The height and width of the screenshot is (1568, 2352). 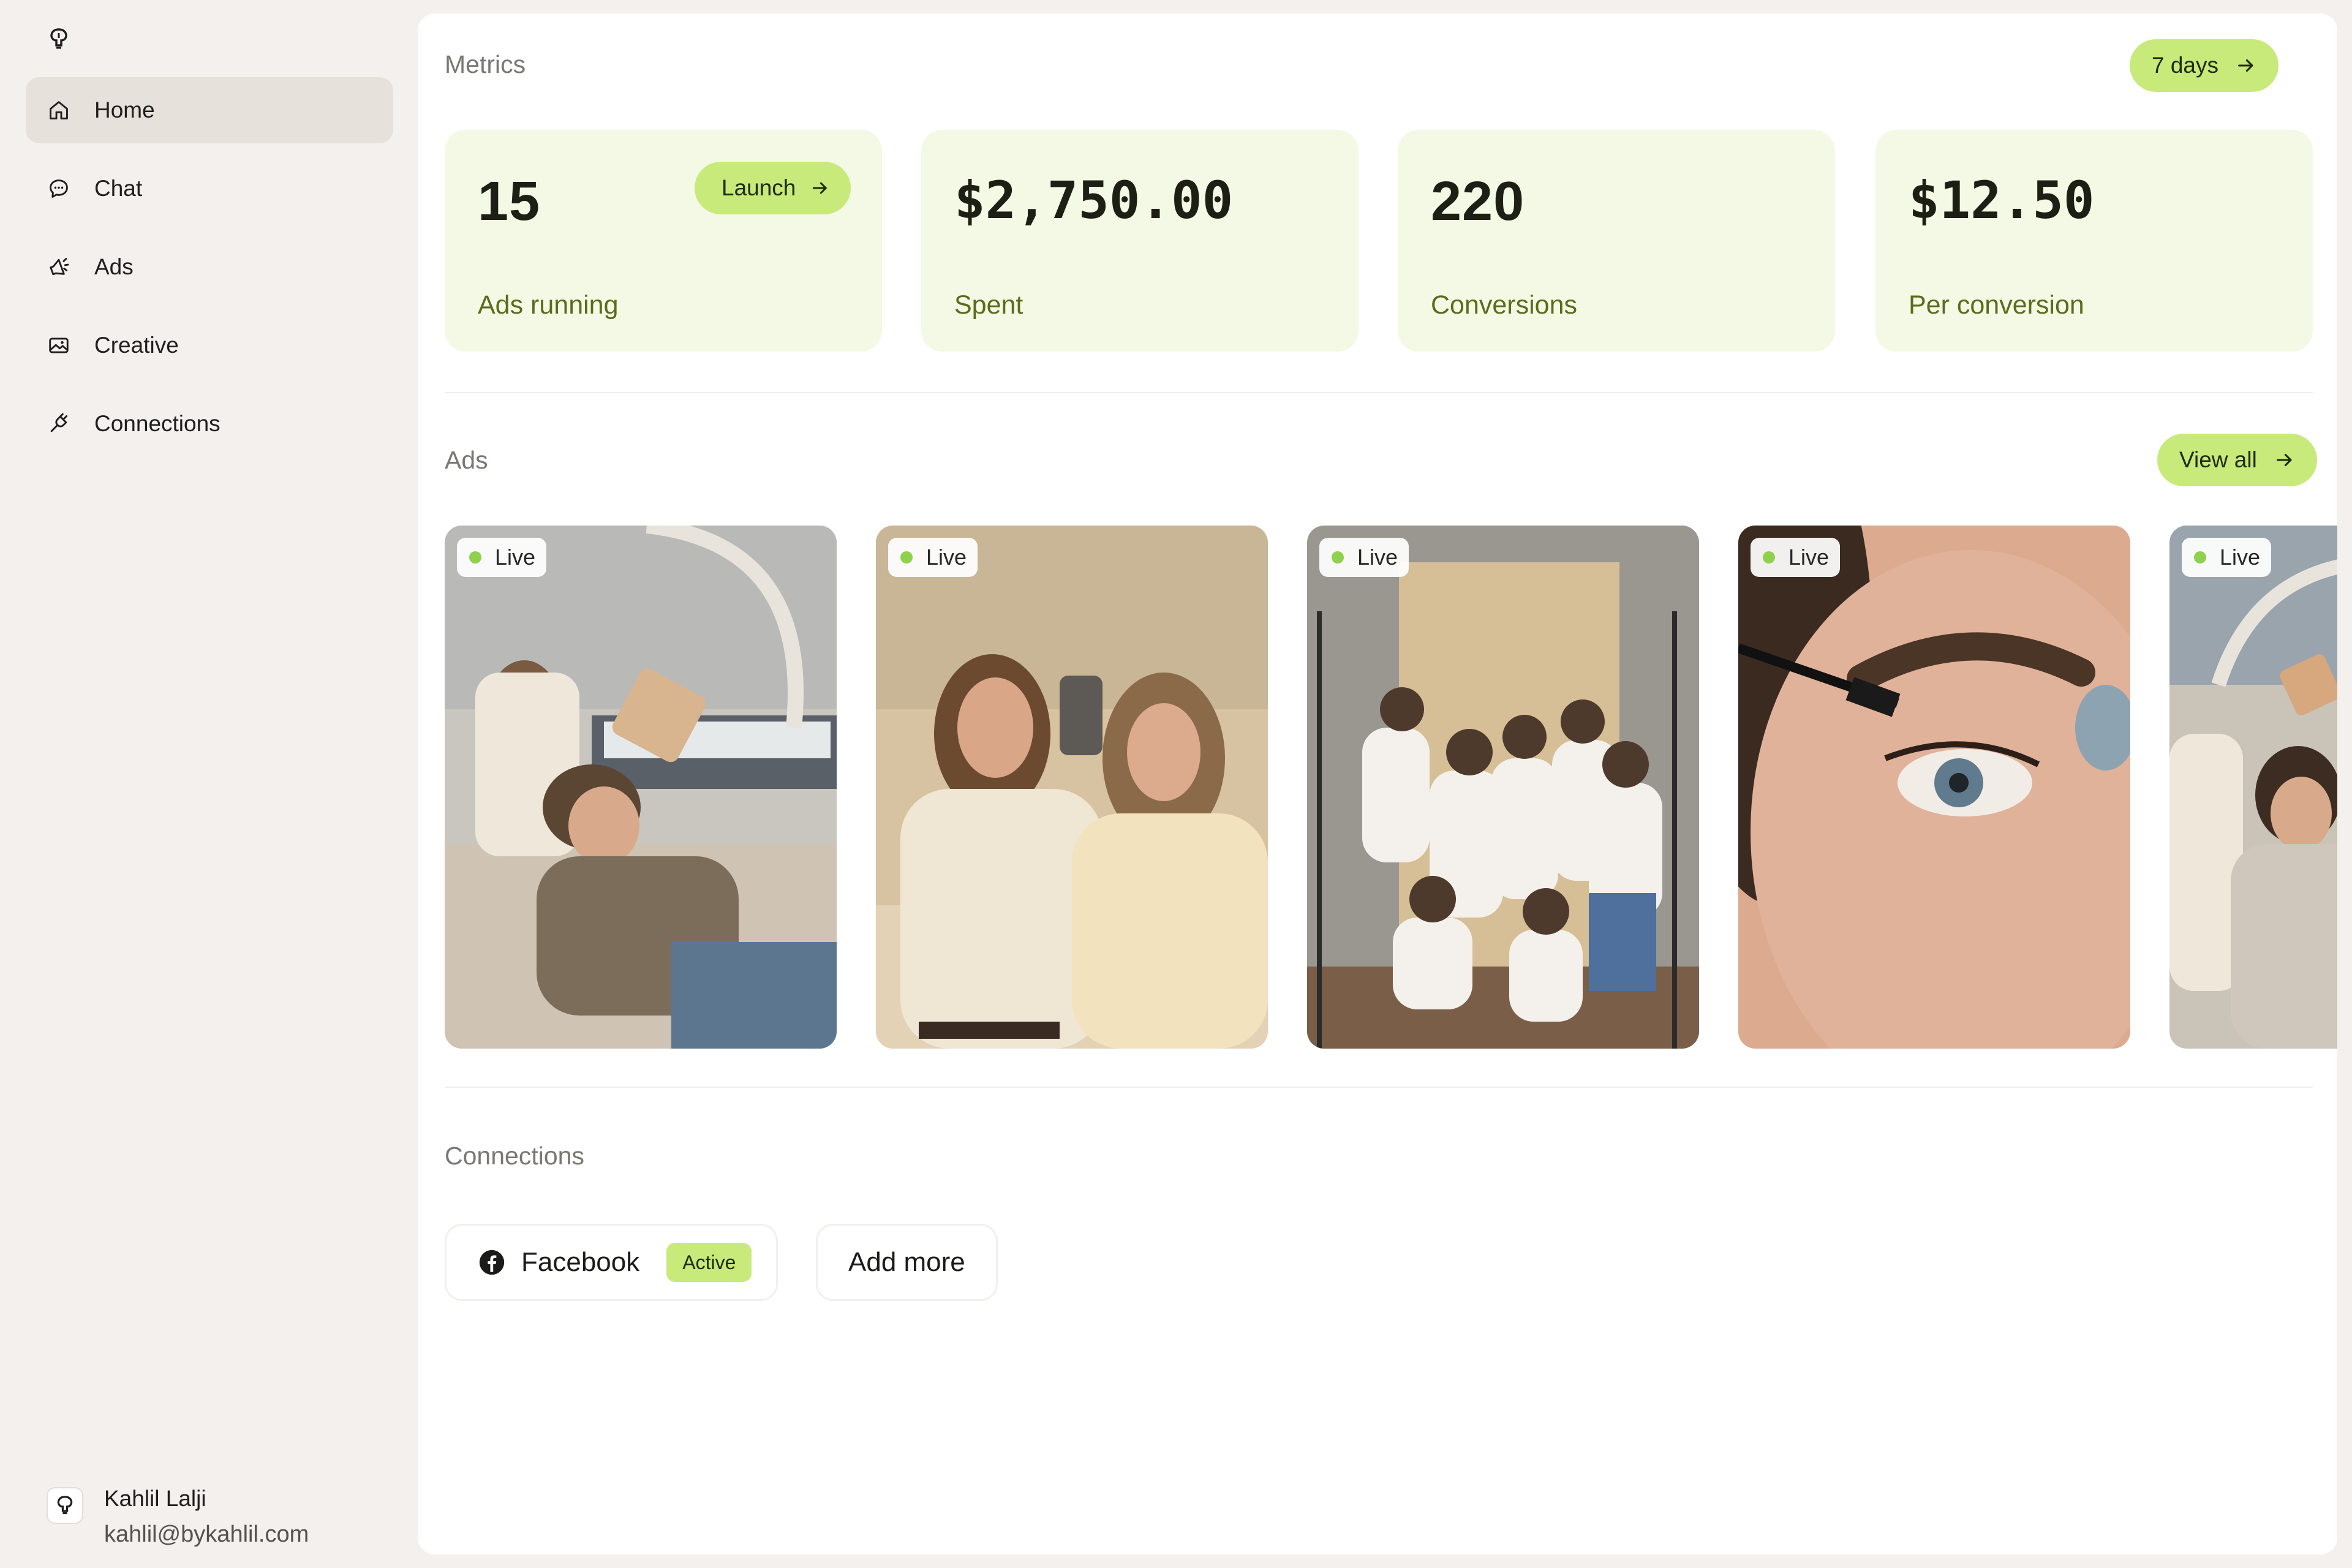 What do you see at coordinates (466, 460) in the screenshot?
I see `ads-title: Ads` at bounding box center [466, 460].